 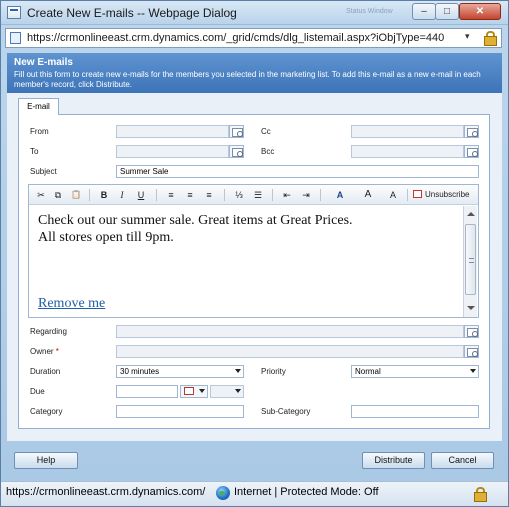 What do you see at coordinates (297, 171) in the screenshot?
I see `subject-field: Summer Sale` at bounding box center [297, 171].